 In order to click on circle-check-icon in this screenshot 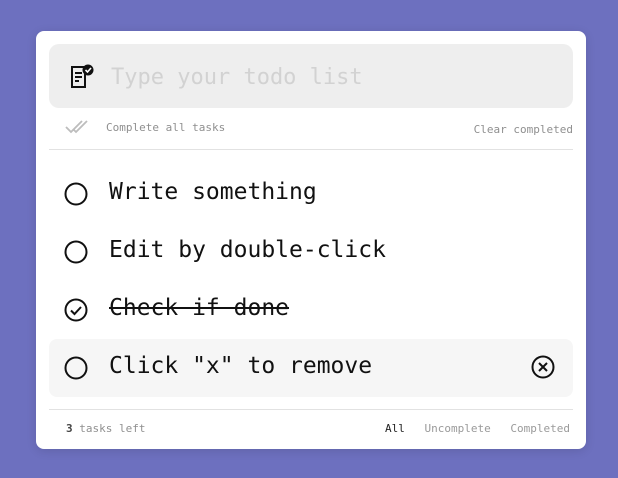, I will do `click(76, 310)`.